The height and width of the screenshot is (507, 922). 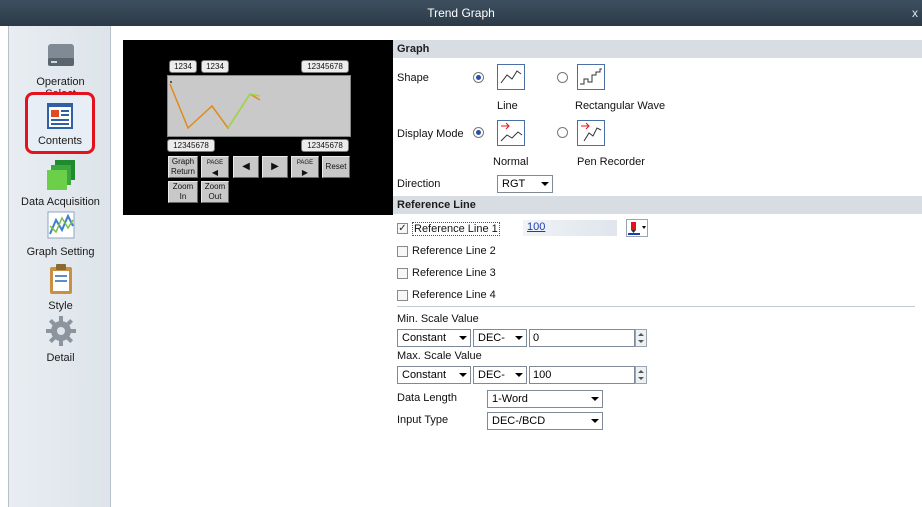 I want to click on graph-area, so click(x=259, y=106).